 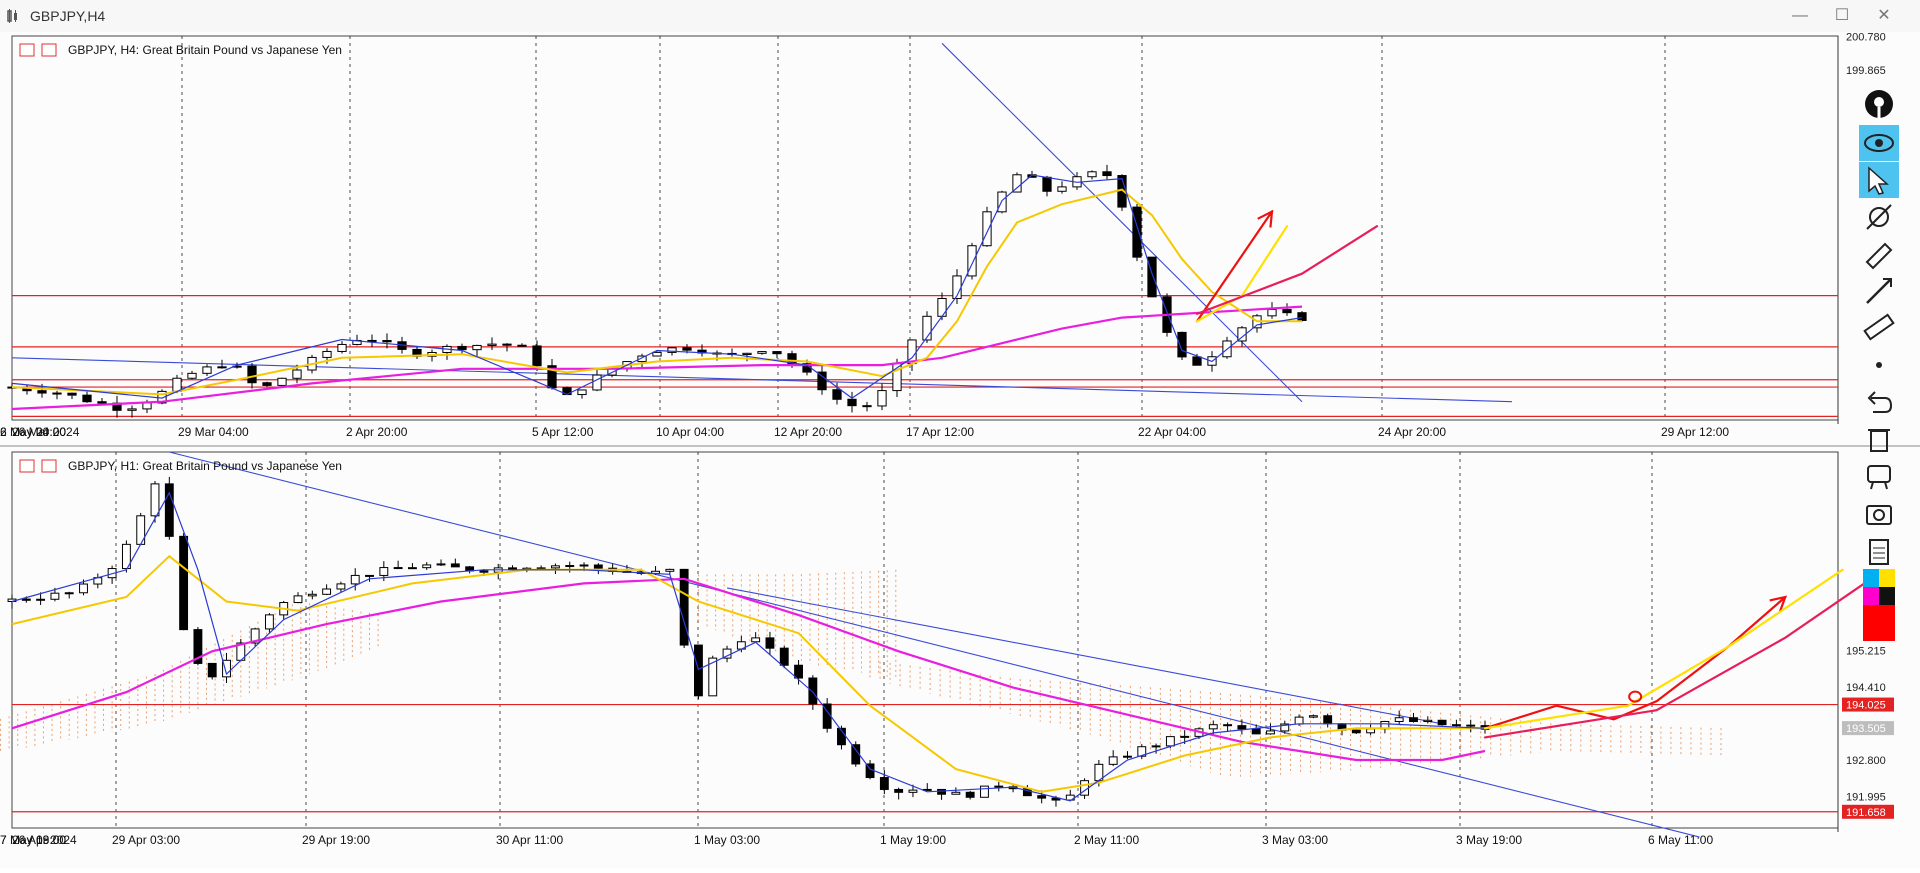 I want to click on clipboard-icon, so click(x=1879, y=550).